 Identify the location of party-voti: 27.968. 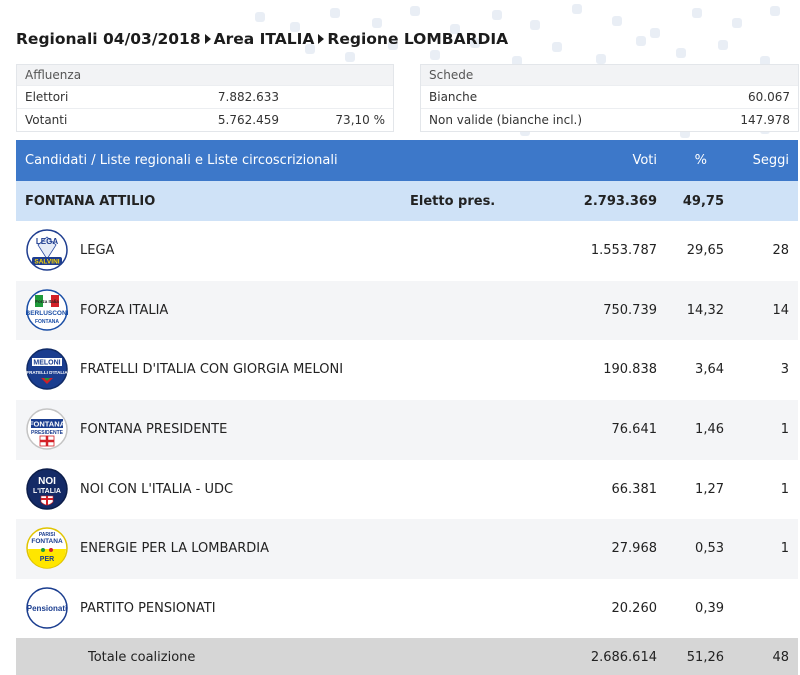
(634, 549).